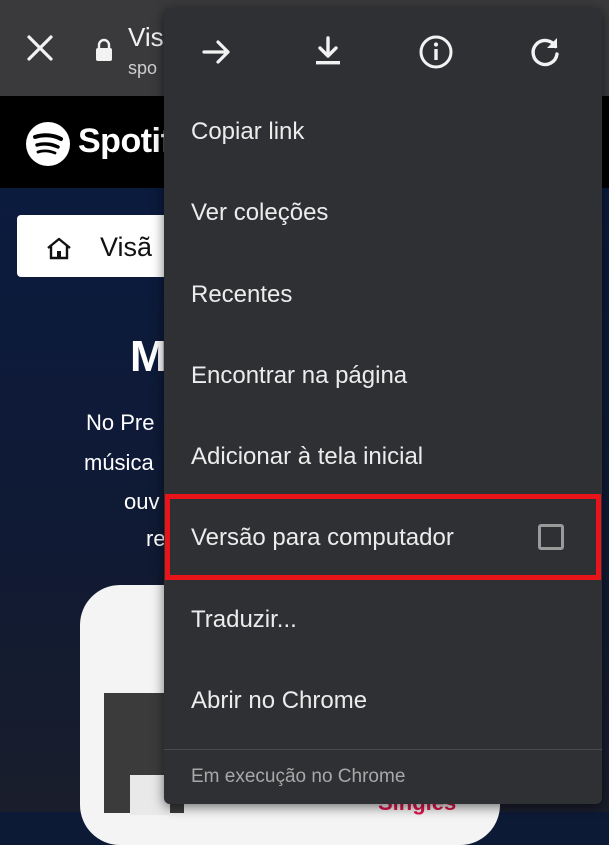  What do you see at coordinates (119, 462) in the screenshot?
I see `hero-text-line: música` at bounding box center [119, 462].